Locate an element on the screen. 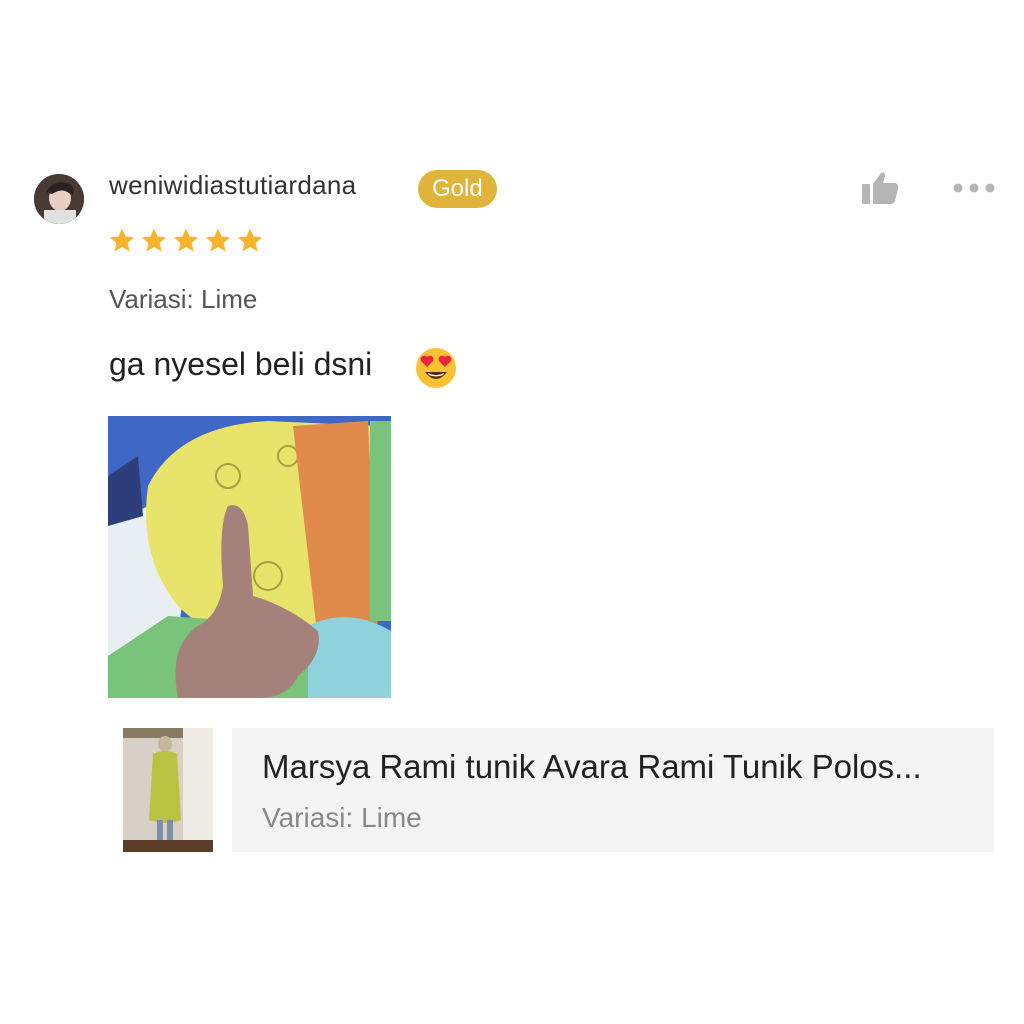  review-text: ga nyesel beli dsni is located at coordinates (241, 364).